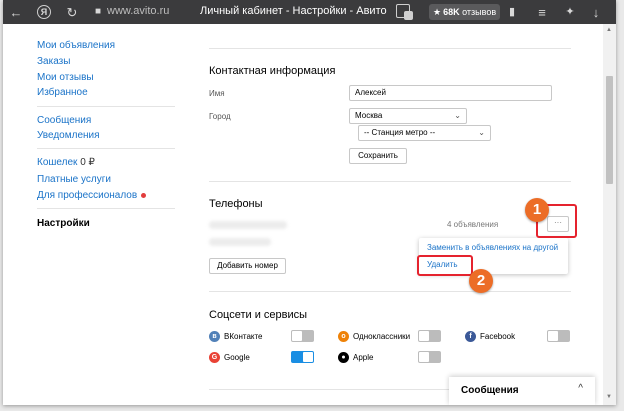 The image size is (624, 411). Describe the element at coordinates (429, 357) in the screenshot. I see `apple-toggle` at that location.